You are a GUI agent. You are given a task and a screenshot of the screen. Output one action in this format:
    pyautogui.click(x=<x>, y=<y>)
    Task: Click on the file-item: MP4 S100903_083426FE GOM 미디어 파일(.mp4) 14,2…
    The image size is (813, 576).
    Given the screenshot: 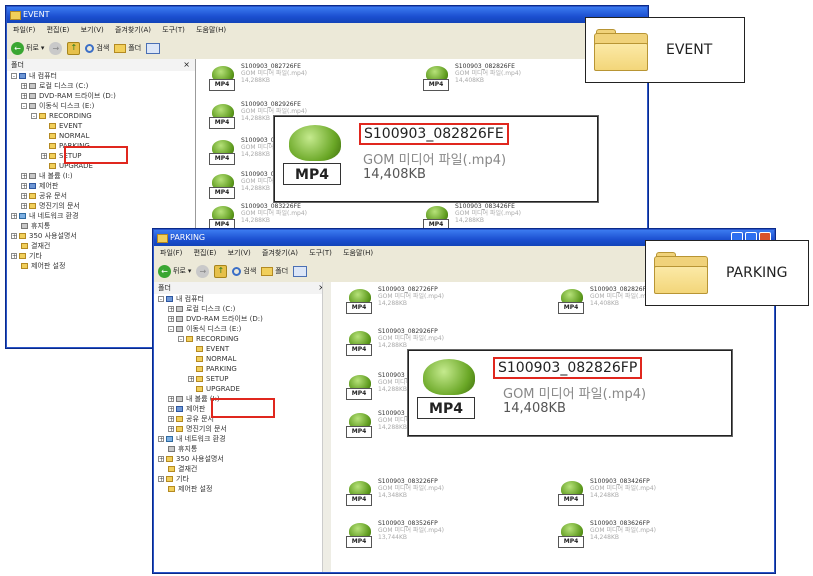 What is the action you would take?
    pyautogui.click(x=471, y=217)
    